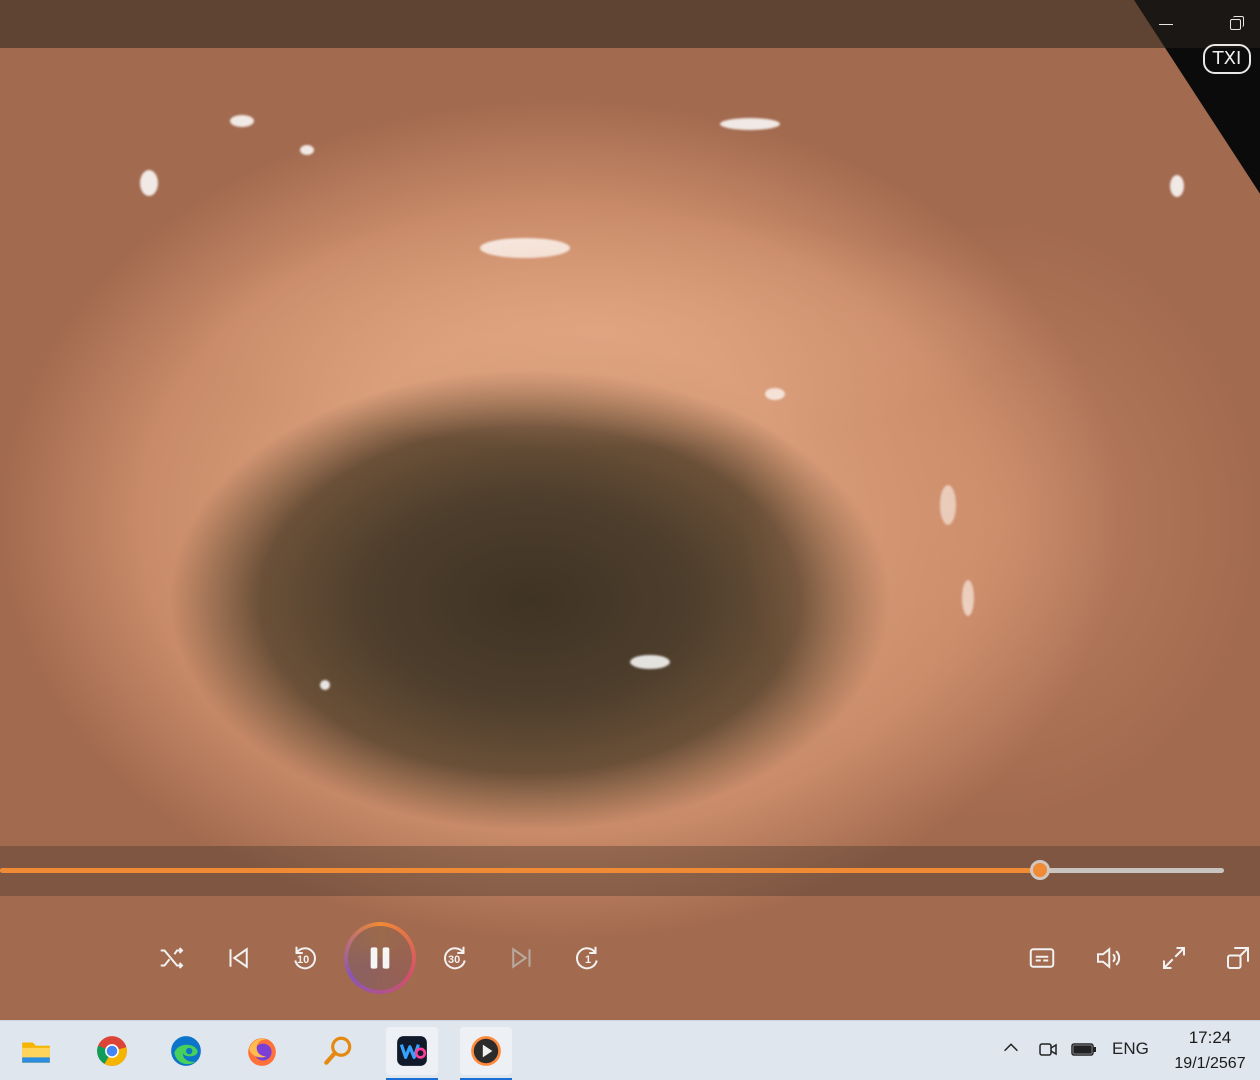 The image size is (1260, 1080). I want to click on subtitles-icon, so click(1042, 958).